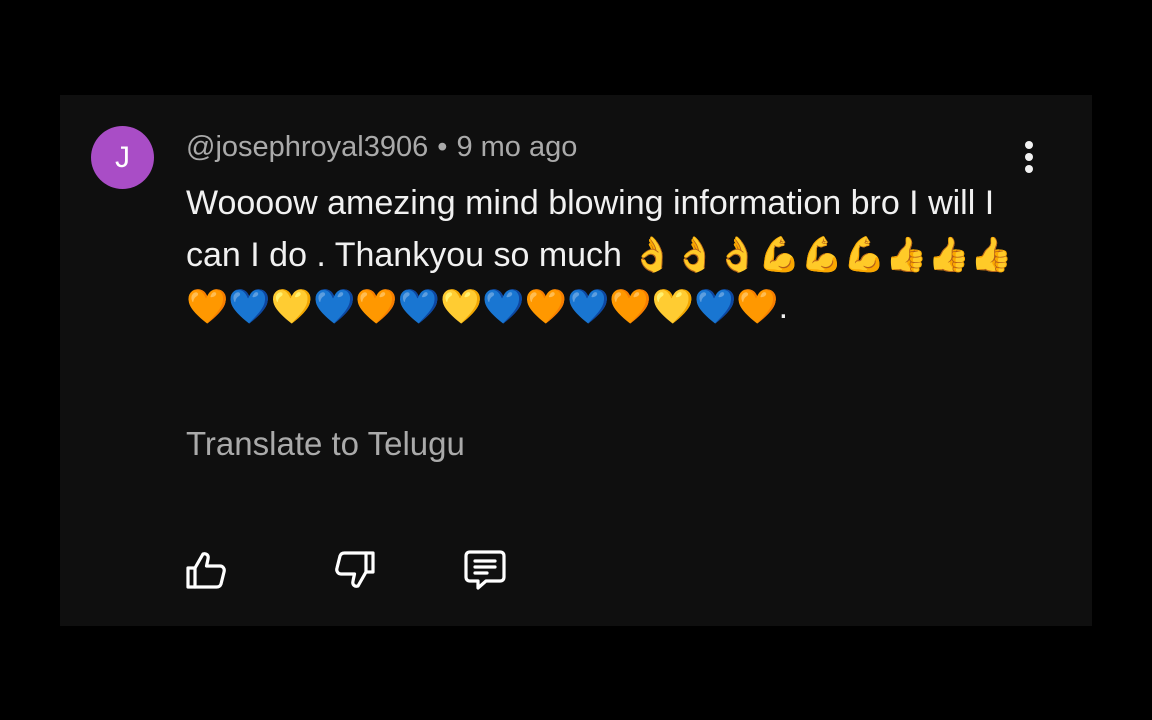 The width and height of the screenshot is (1152, 720). I want to click on dislike-button, so click(355, 570).